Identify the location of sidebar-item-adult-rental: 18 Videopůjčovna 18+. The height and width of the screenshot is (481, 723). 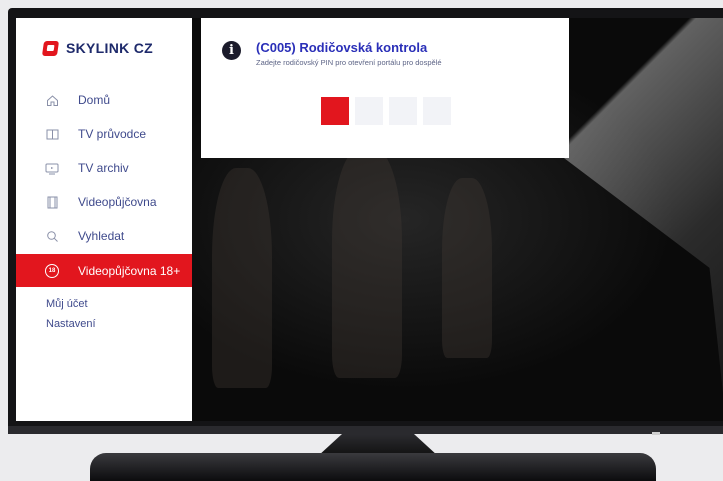
(104, 270).